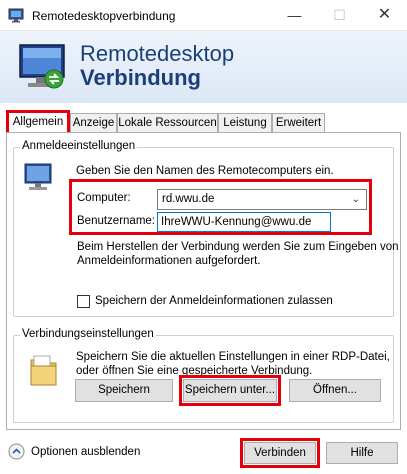 This screenshot has height=474, width=407. Describe the element at coordinates (245, 123) in the screenshot. I see `tab-leistung: Leistung` at that location.